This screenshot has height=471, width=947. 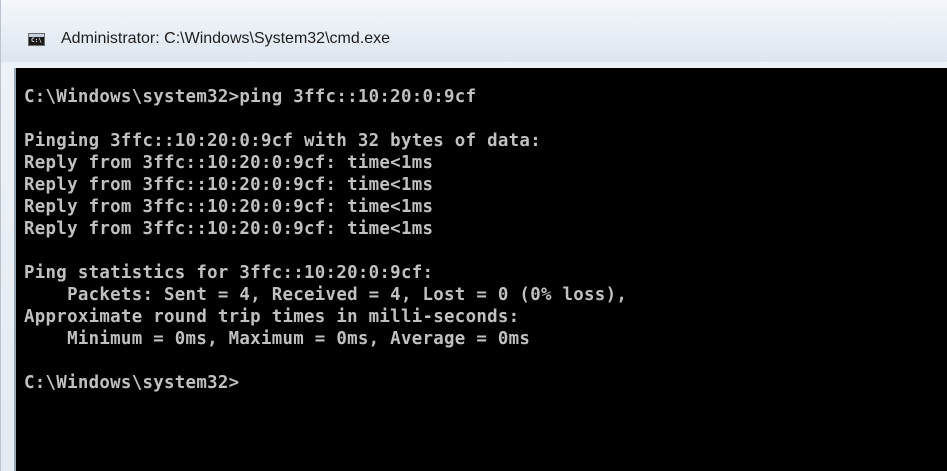 What do you see at coordinates (229, 273) in the screenshot?
I see `console-line: Ping statistics for 3ffc::10:20:0:9cf:` at bounding box center [229, 273].